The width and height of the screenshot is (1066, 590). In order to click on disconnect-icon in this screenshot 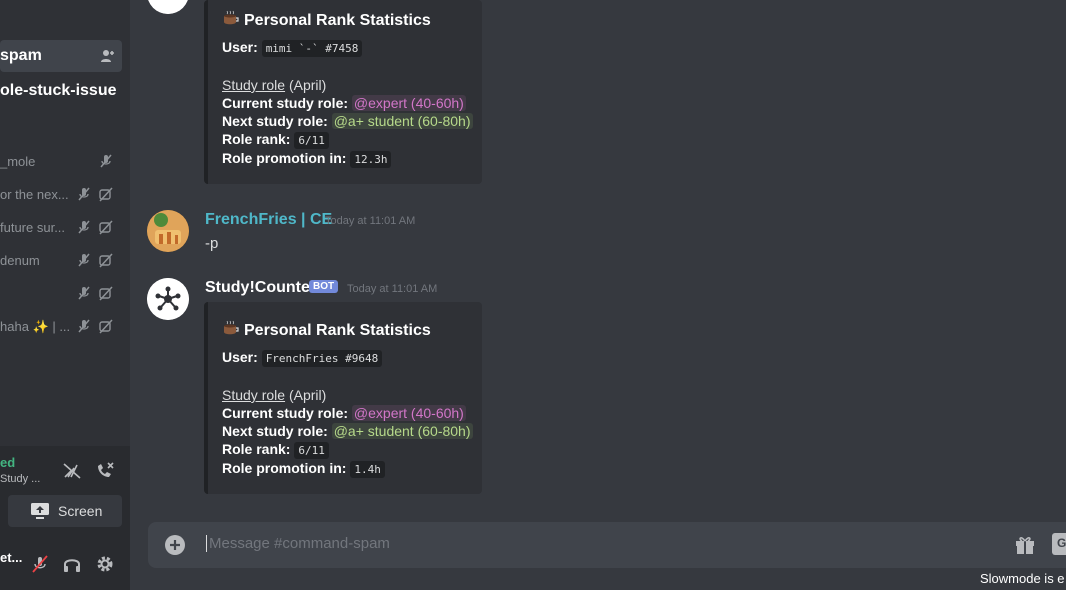, I will do `click(105, 470)`.